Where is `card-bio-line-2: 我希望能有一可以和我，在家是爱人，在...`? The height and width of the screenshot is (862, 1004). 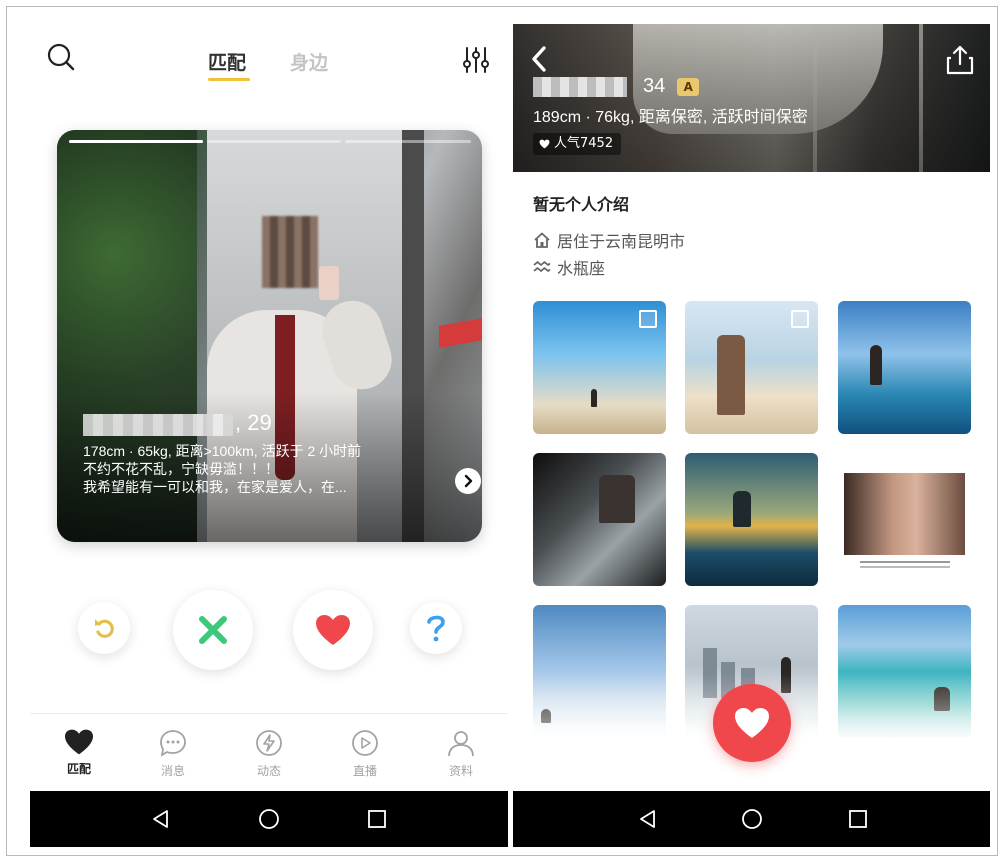 card-bio-line-2: 我希望能有一可以和我，在家是爱人，在... is located at coordinates (215, 487).